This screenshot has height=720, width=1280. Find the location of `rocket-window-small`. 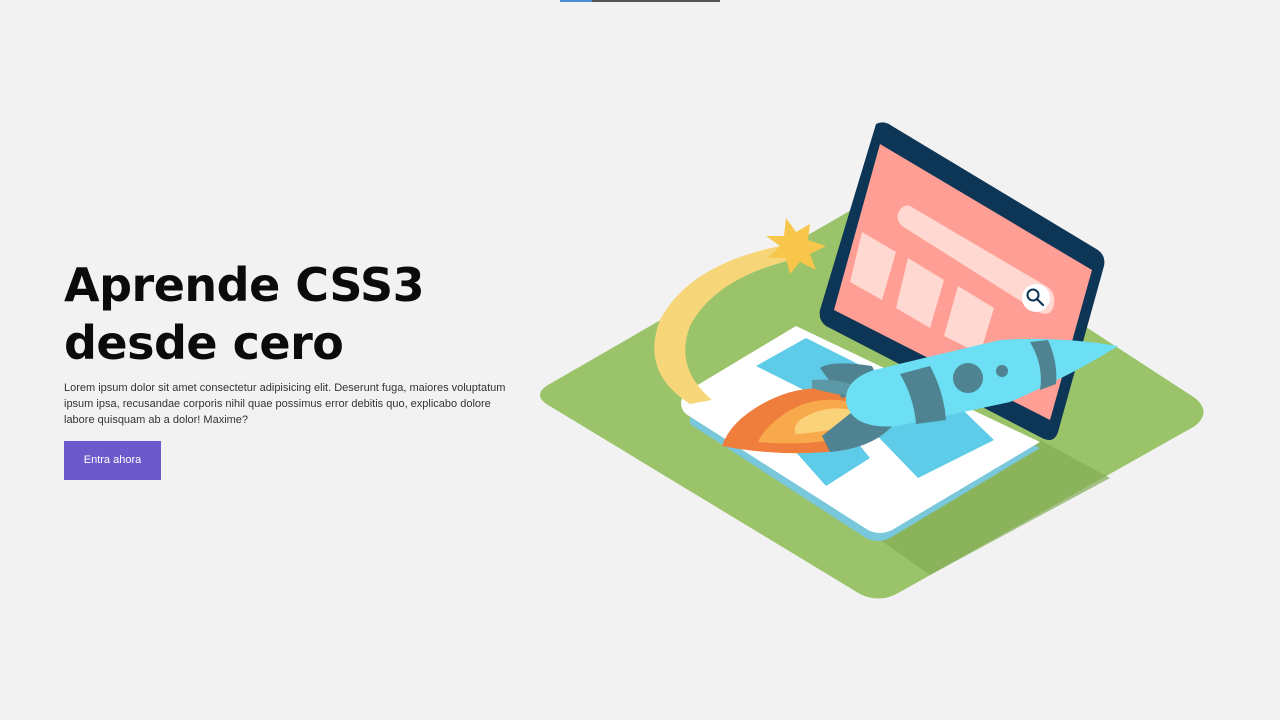

rocket-window-small is located at coordinates (1002, 371).